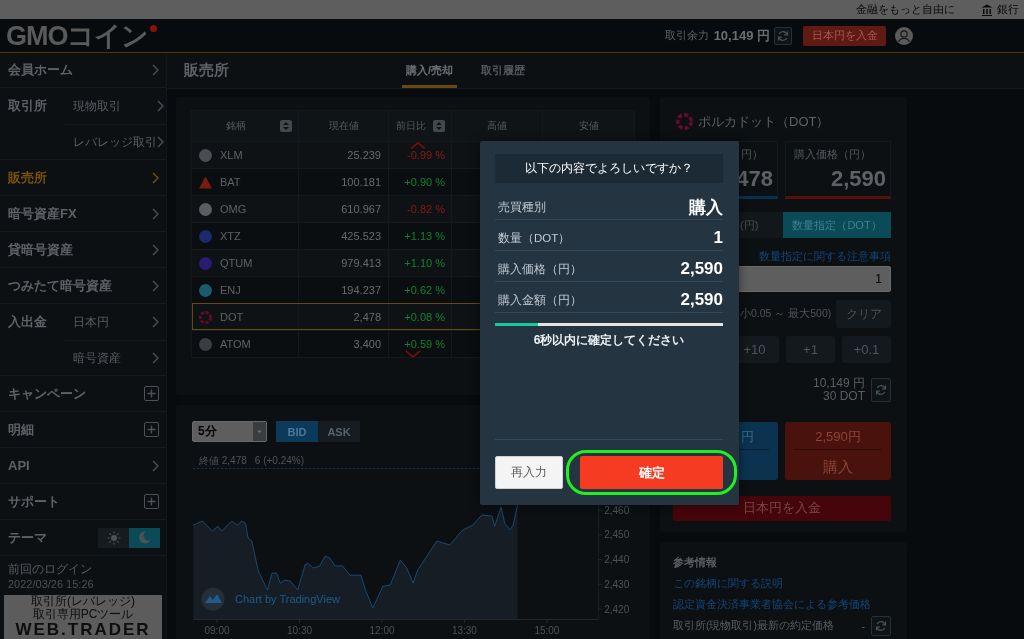 The height and width of the screenshot is (639, 1024). What do you see at coordinates (706, 207) in the screenshot?
I see `detail-value: 購入` at bounding box center [706, 207].